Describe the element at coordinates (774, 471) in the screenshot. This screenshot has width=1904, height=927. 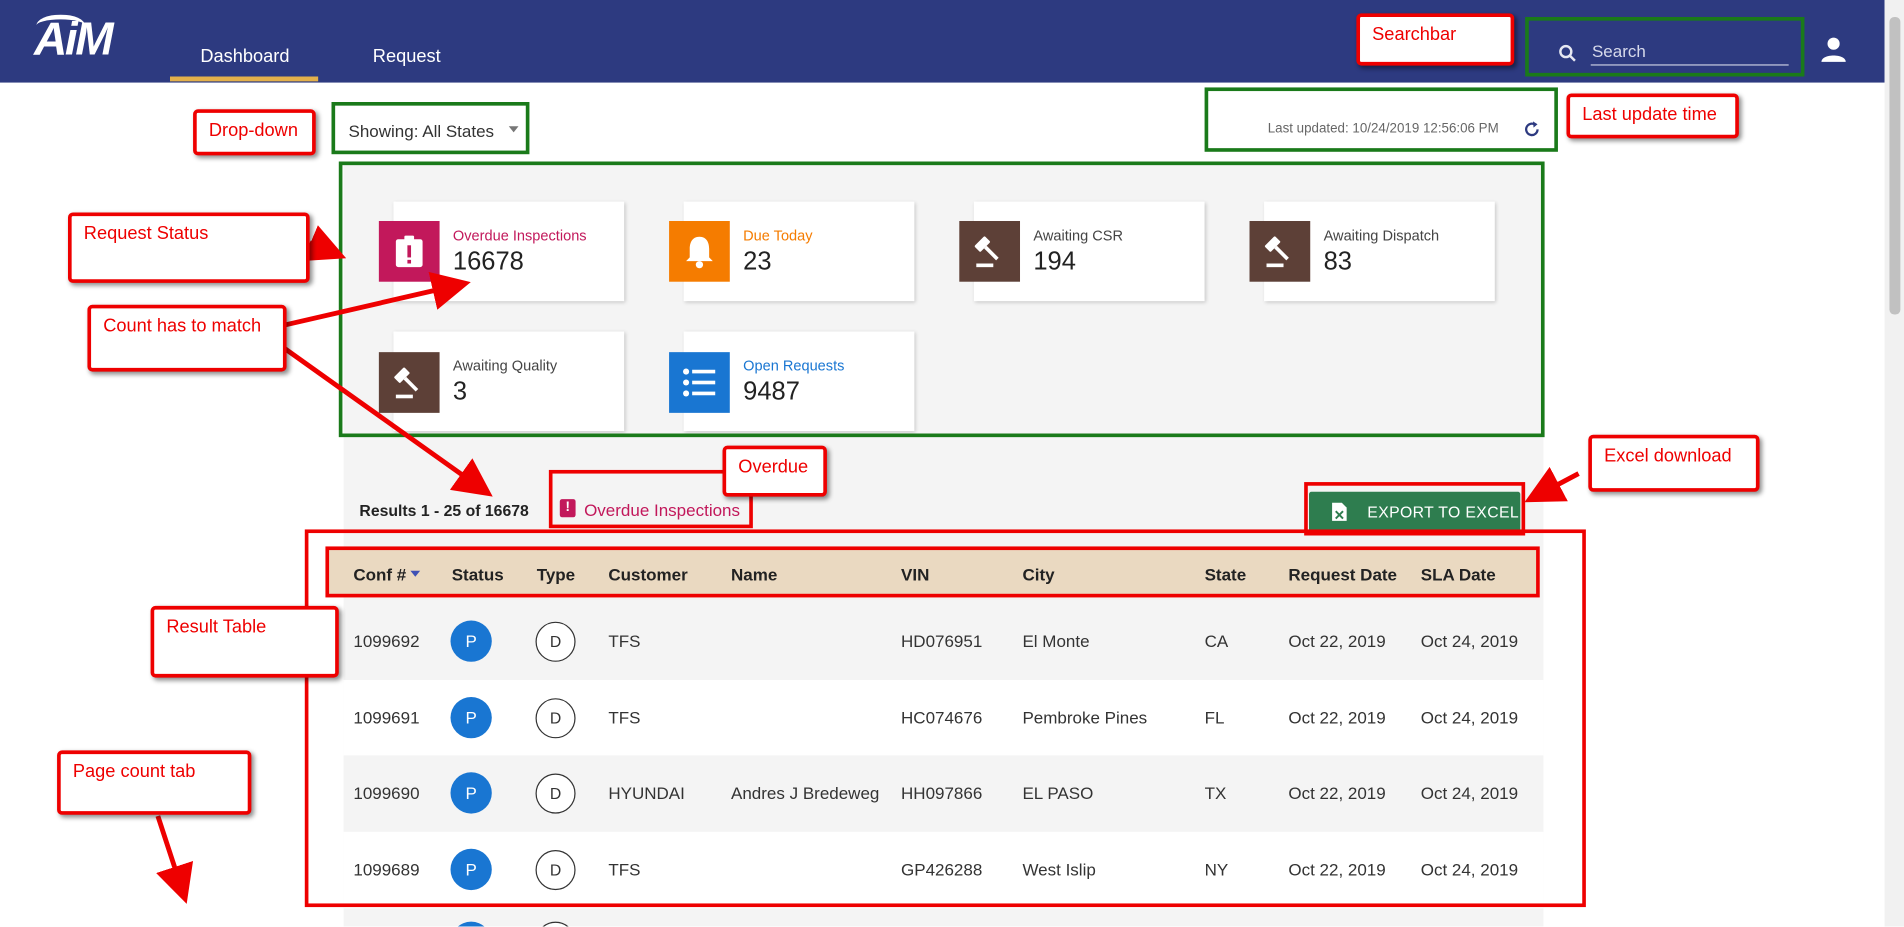
I see `annotation-overdue: Overdue` at that location.